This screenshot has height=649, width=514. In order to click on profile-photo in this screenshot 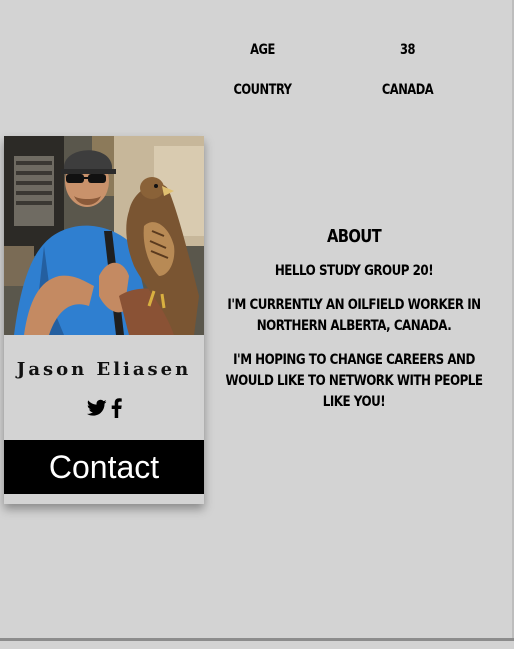, I will do `click(104, 235)`.